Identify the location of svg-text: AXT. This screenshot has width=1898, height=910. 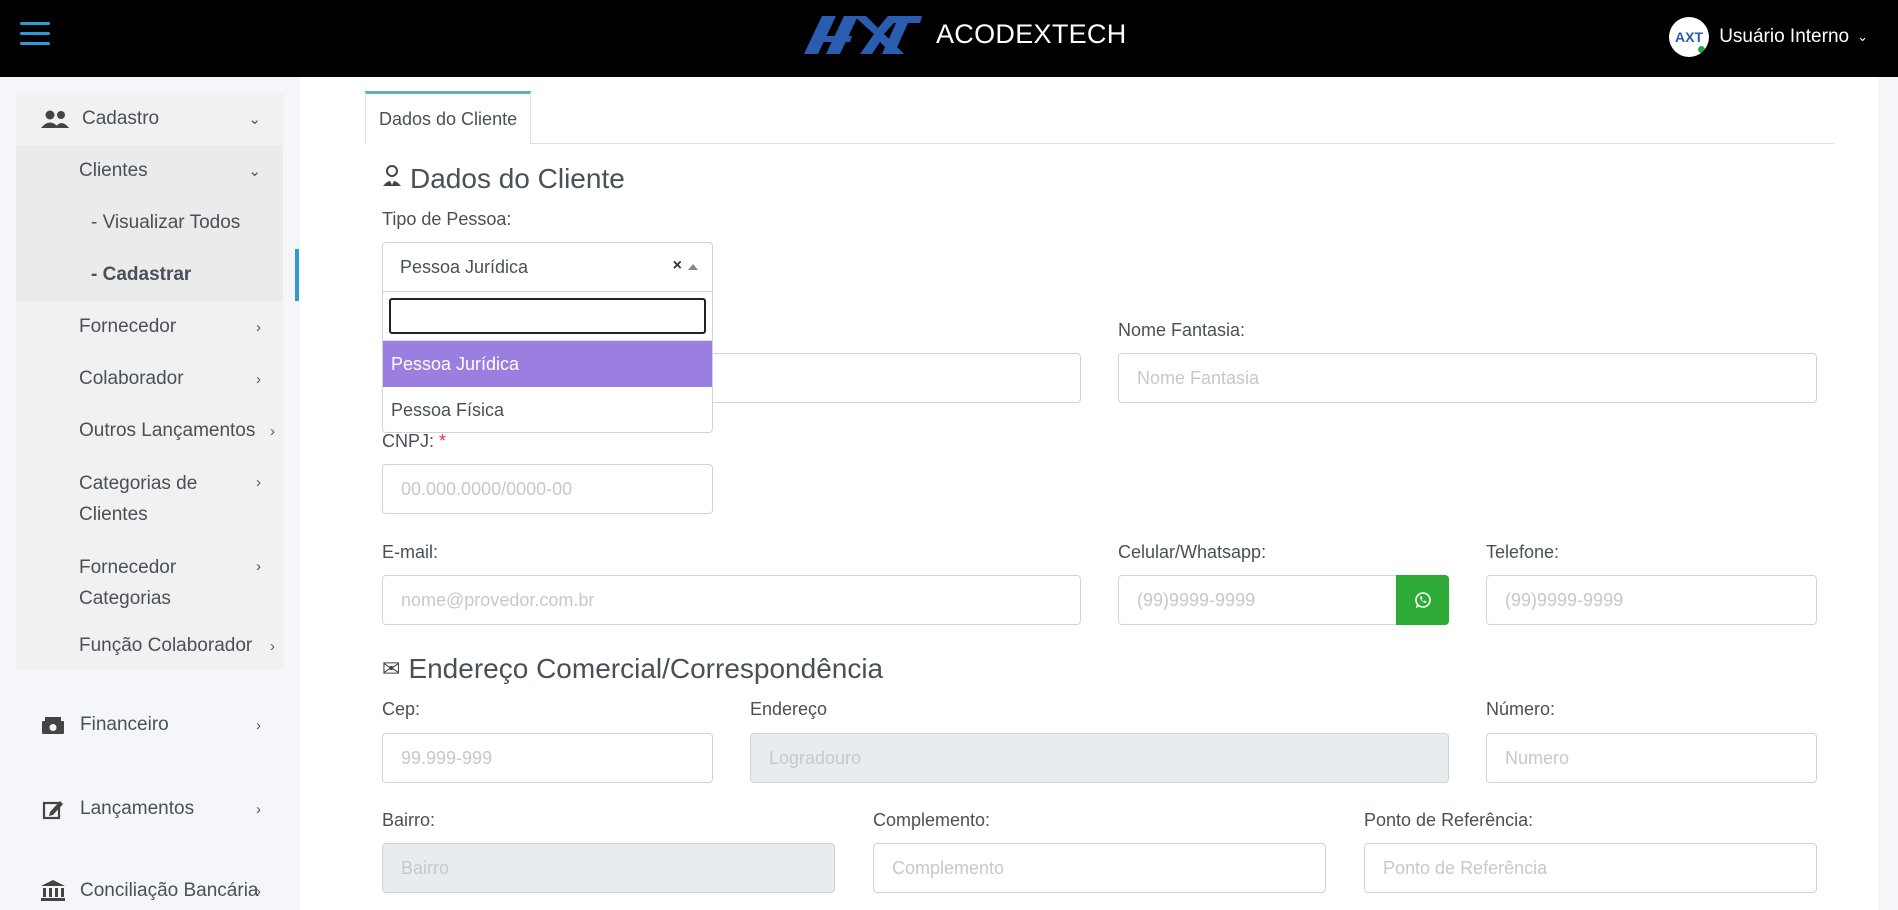
(1689, 37).